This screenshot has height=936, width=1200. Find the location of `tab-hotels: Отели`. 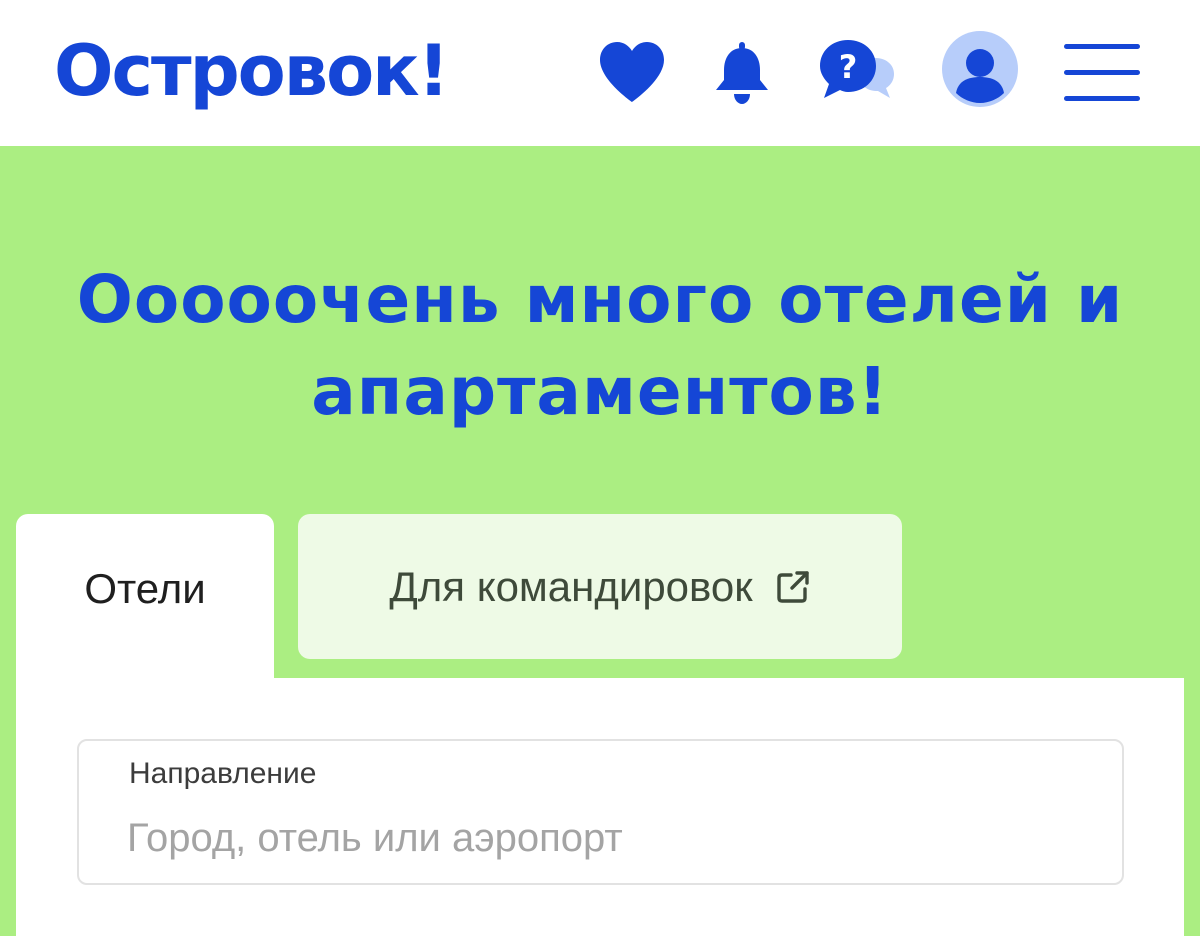

tab-hotels: Отели is located at coordinates (145, 604).